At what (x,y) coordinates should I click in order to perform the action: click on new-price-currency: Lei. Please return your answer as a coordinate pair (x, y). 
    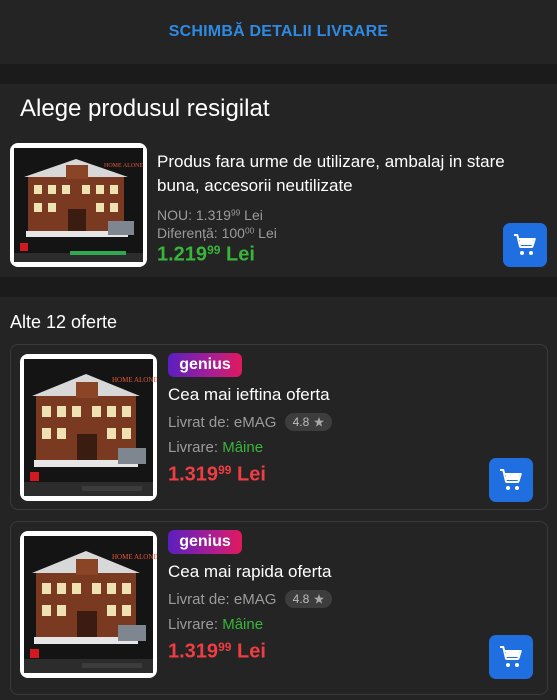
    Looking at the image, I should click on (253, 215).